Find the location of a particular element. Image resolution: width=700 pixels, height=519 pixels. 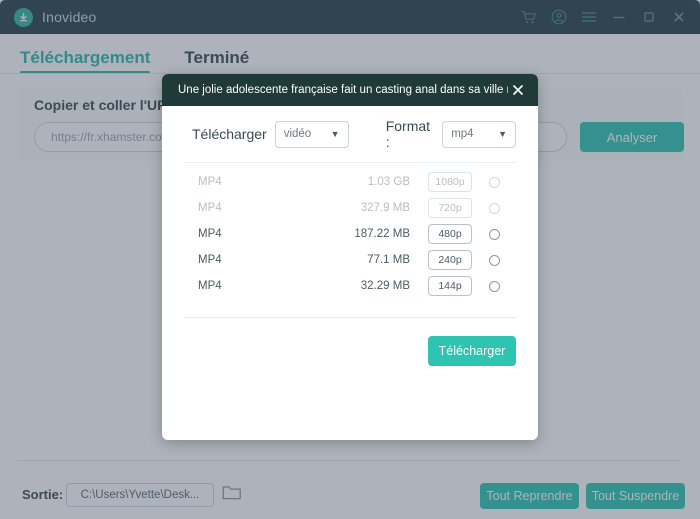

modal-footer: Télécharger is located at coordinates (350, 342).